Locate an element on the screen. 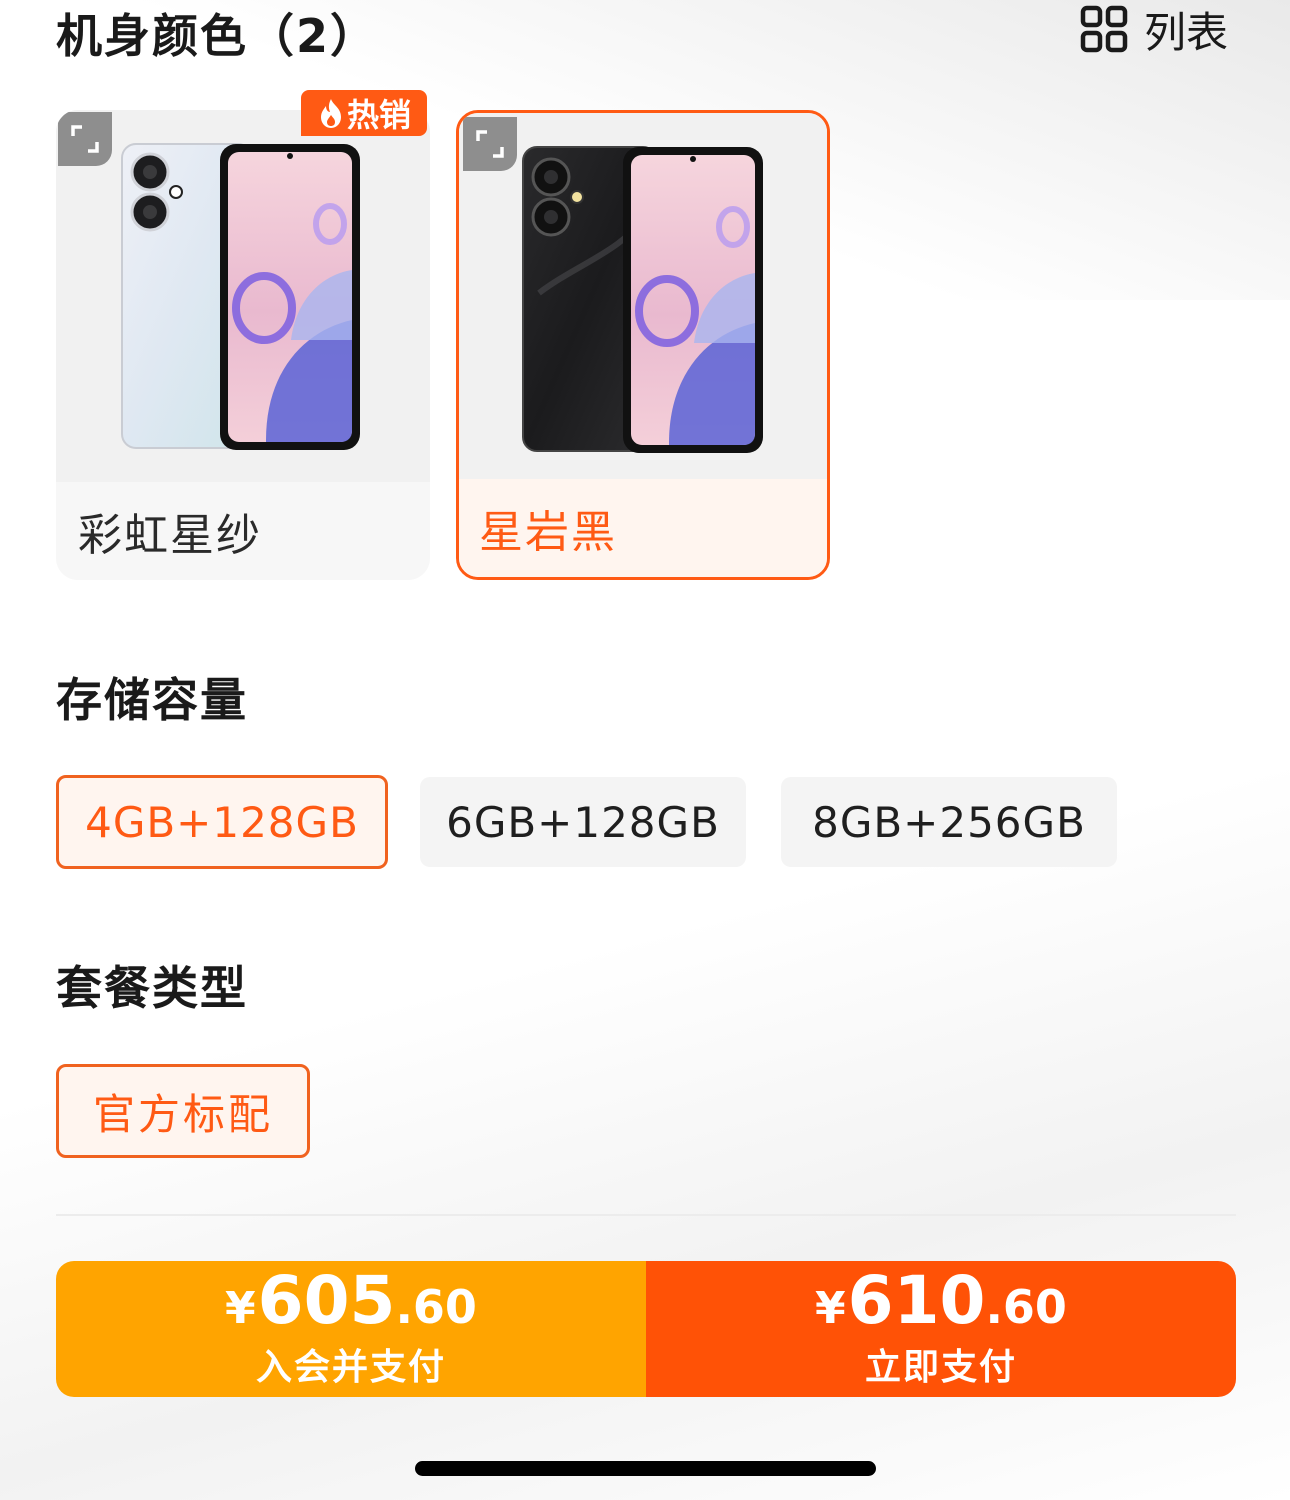  color-option-rainbow: 彩虹星纱 is located at coordinates (243, 345).